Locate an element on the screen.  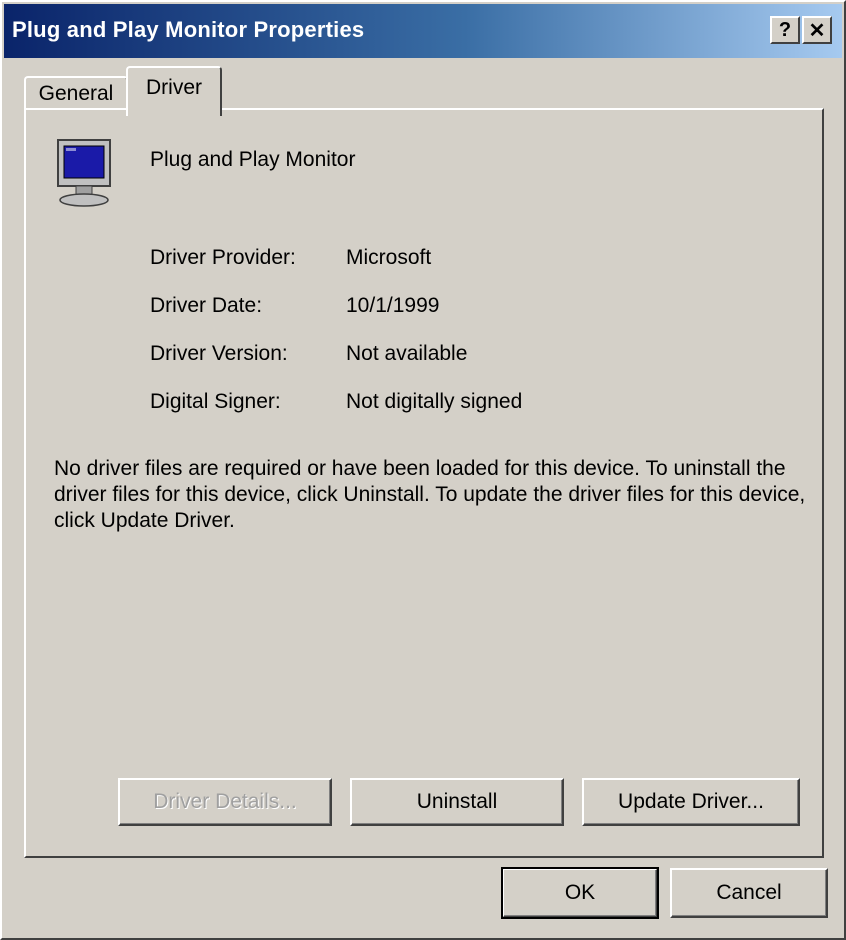
close-button: ✕ is located at coordinates (817, 30).